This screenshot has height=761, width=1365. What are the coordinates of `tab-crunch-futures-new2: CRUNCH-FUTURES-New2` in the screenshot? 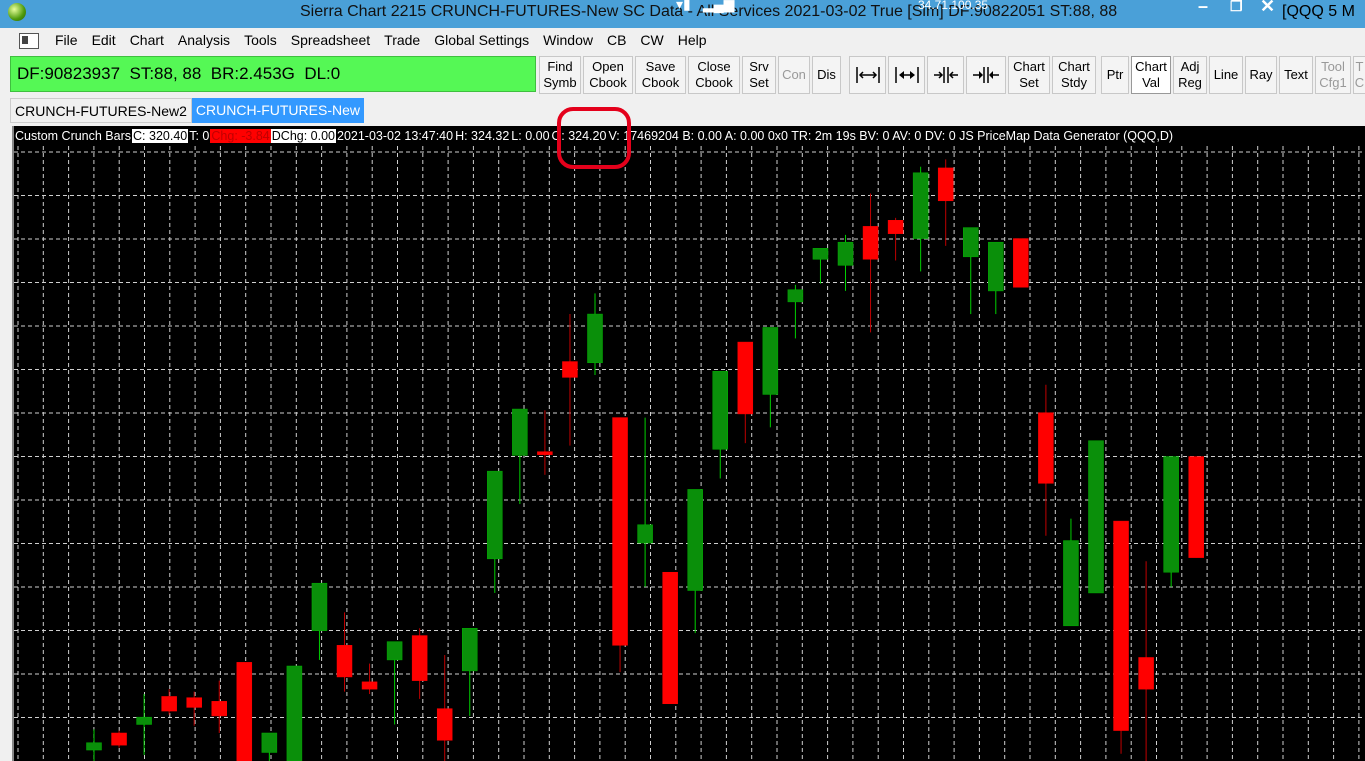 It's located at (101, 110).